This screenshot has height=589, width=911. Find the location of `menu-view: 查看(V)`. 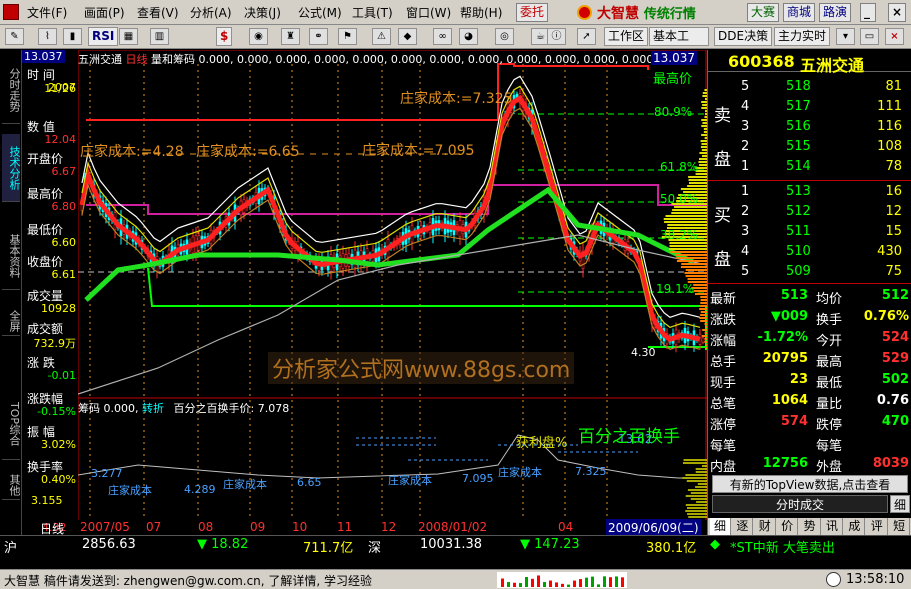

menu-view: 查看(V) is located at coordinates (158, 12).